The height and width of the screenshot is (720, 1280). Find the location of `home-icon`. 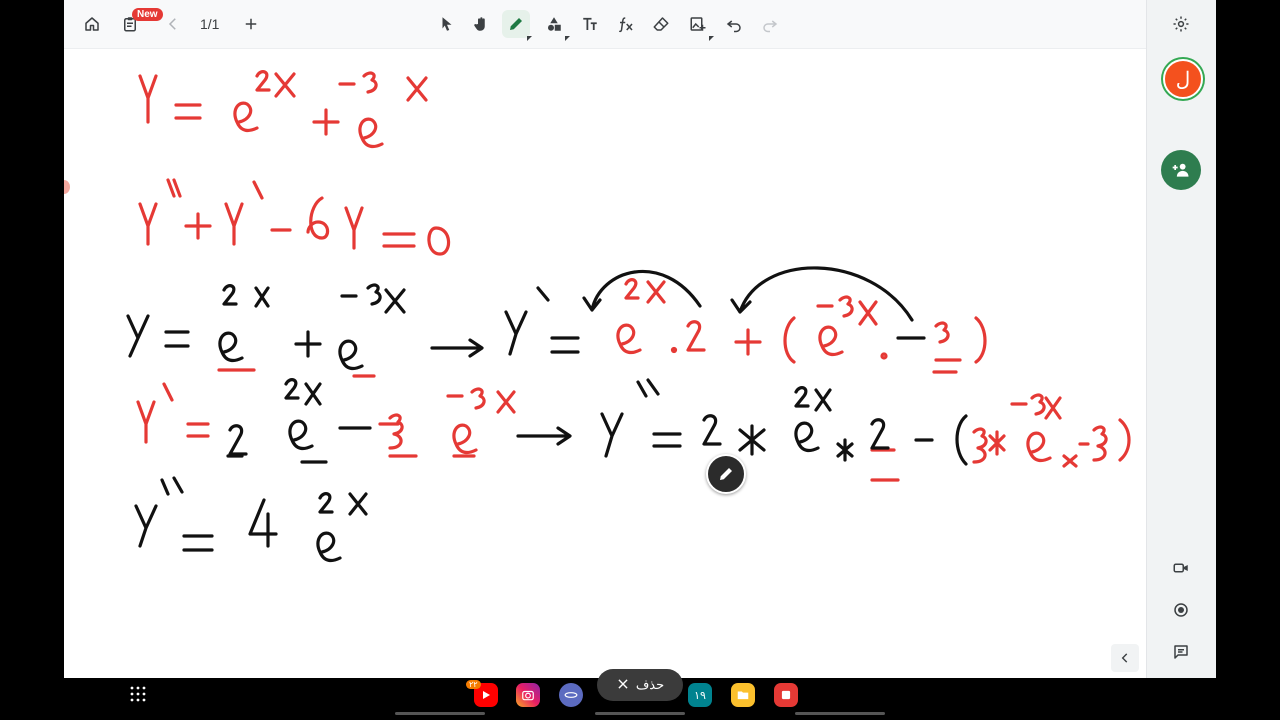

home-icon is located at coordinates (92, 24).